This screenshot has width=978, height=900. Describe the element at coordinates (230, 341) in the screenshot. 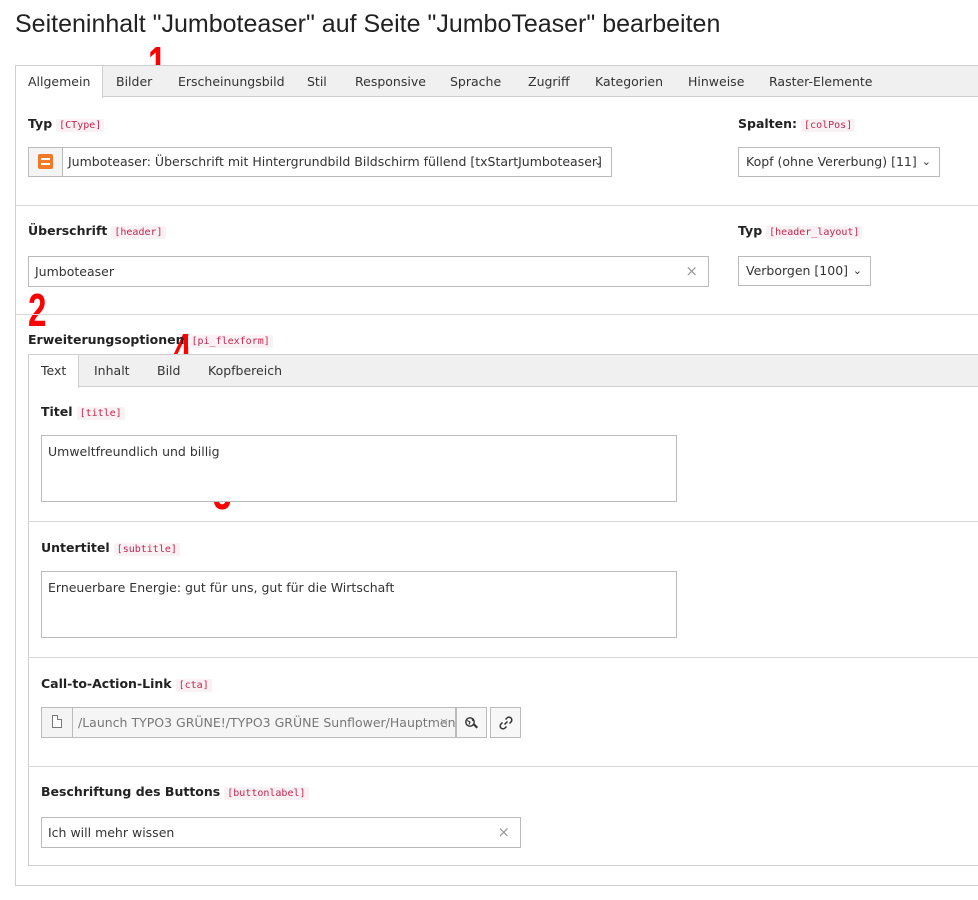

I see `flexform-code: [pi_flexform]` at that location.